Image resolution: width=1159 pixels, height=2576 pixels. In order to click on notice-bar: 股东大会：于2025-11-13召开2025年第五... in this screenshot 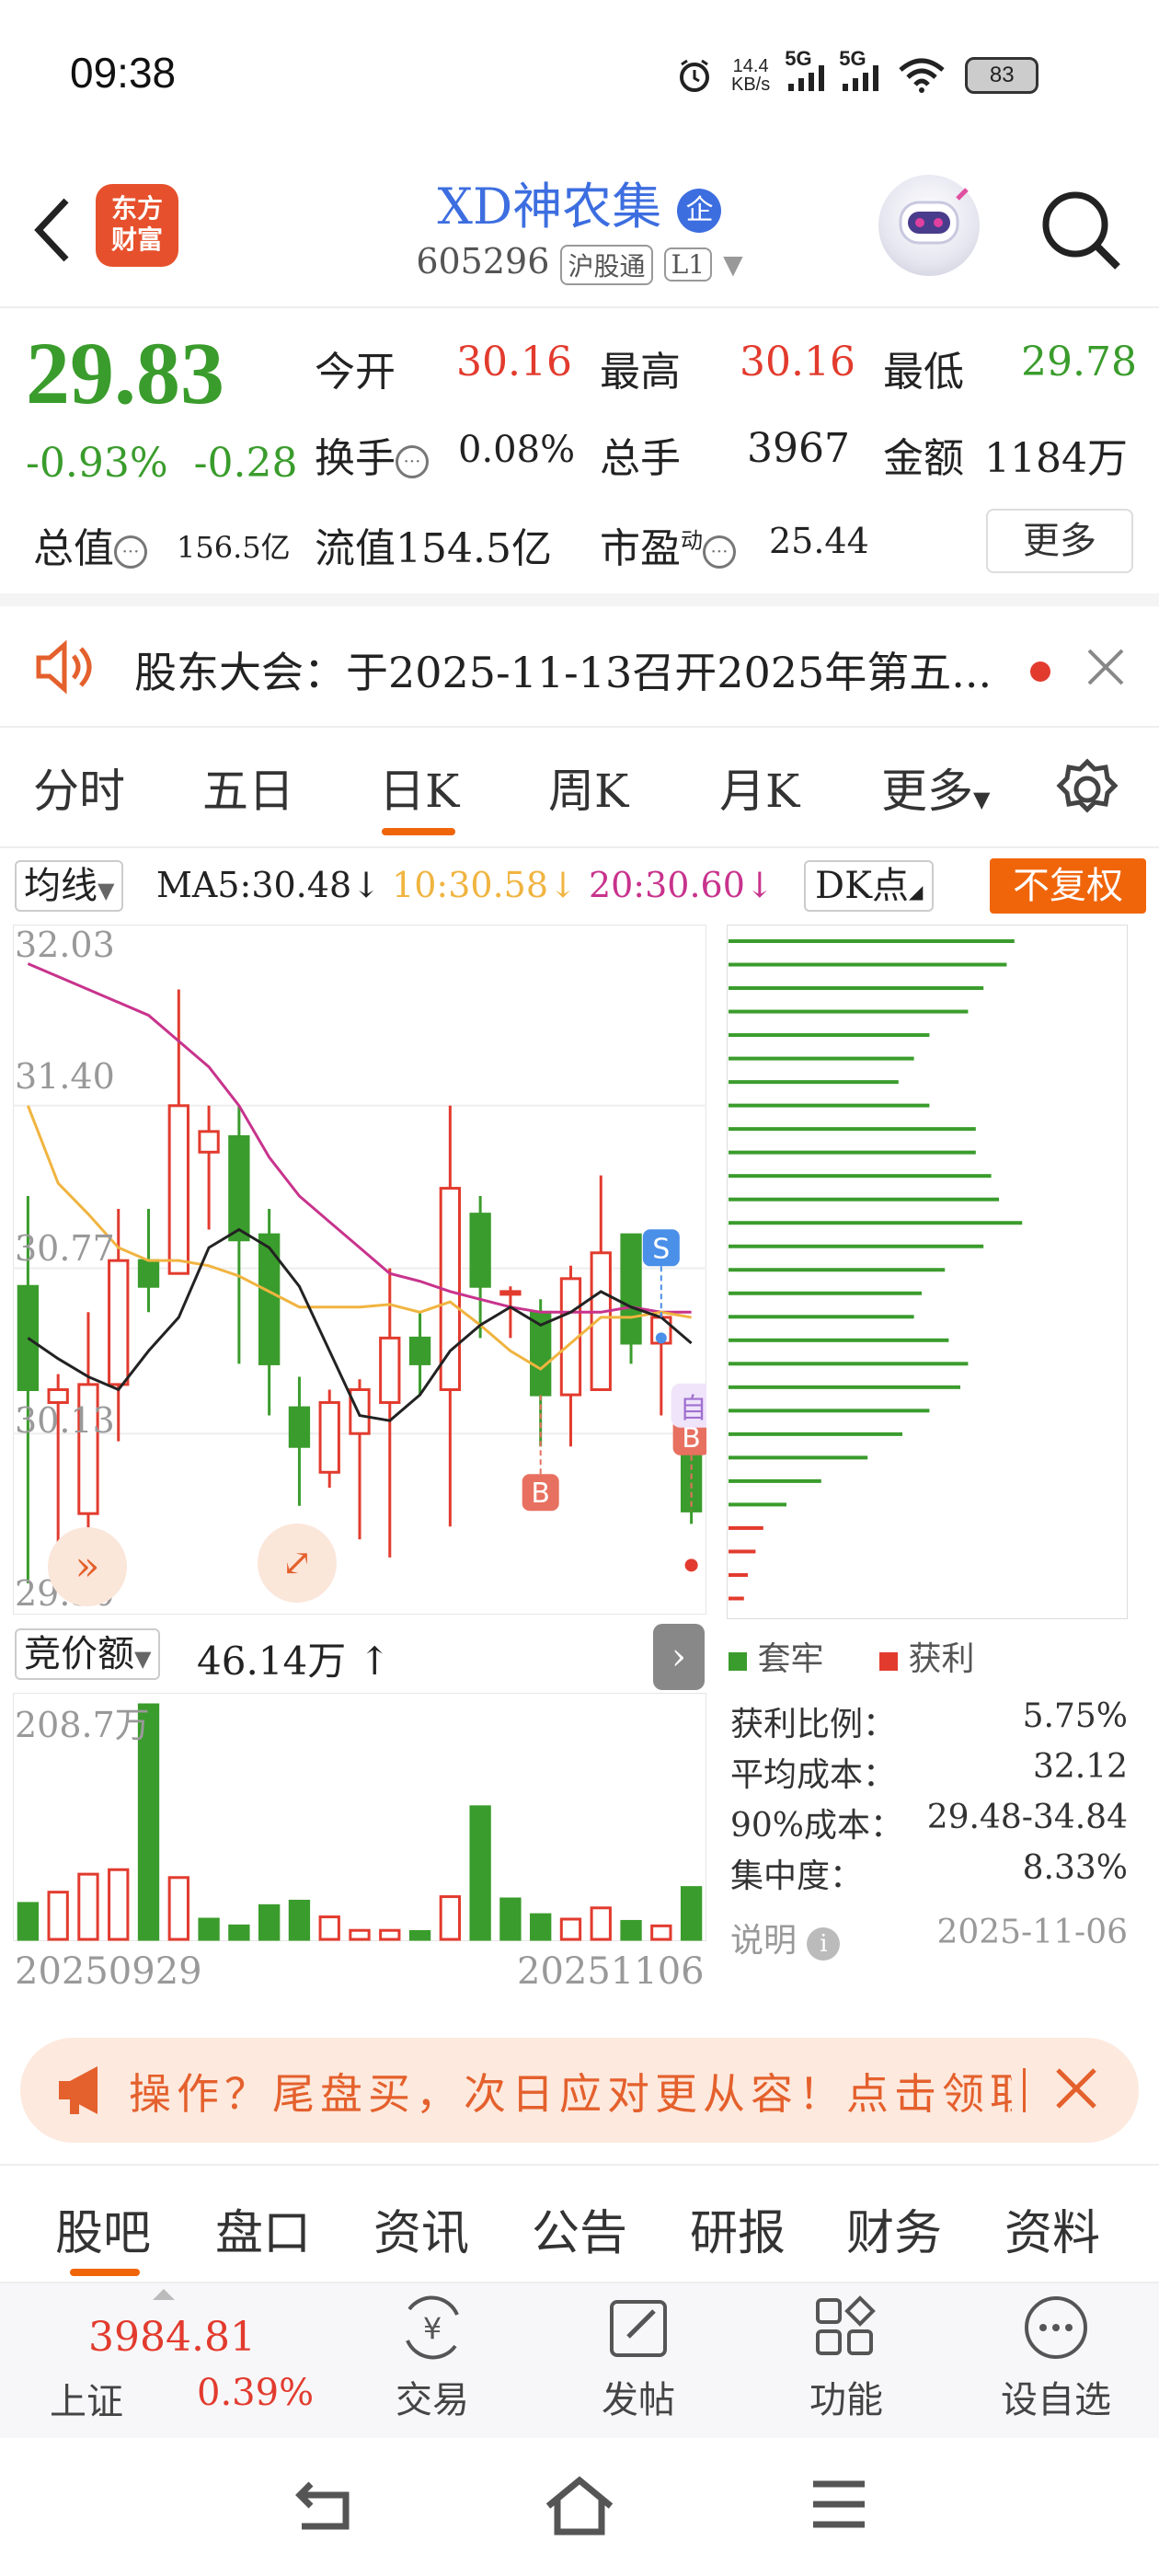, I will do `click(579, 666)`.